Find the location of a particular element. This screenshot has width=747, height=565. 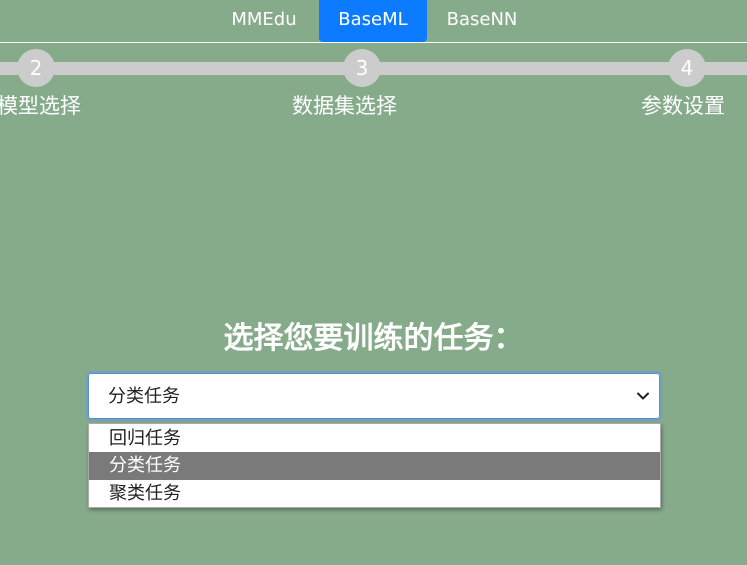

step-3-label: 数据集选择 is located at coordinates (344, 106).